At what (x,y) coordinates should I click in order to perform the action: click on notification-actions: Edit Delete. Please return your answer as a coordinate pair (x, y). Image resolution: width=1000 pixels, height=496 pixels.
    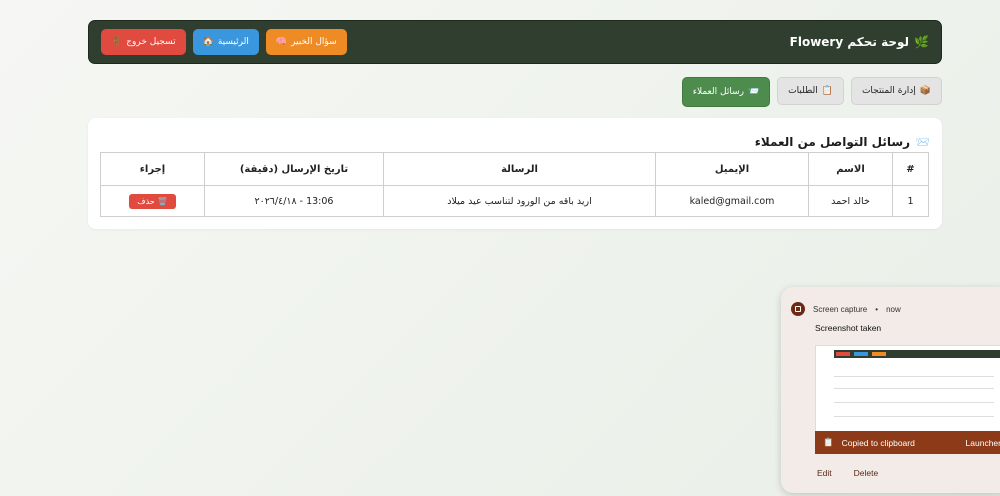
    Looking at the image, I should click on (847, 473).